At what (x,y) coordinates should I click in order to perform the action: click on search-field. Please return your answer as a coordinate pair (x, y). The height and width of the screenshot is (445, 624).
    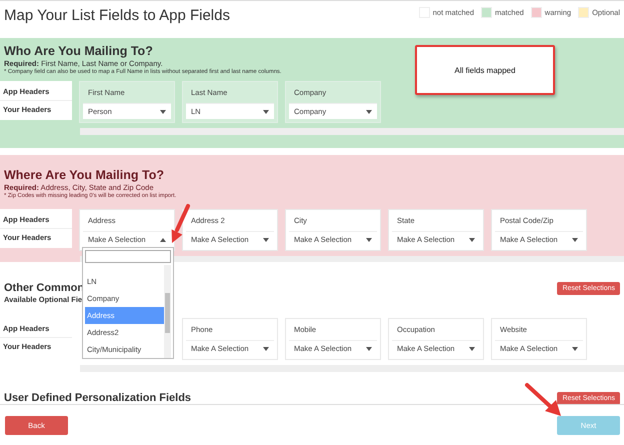
    Looking at the image, I should click on (128, 256).